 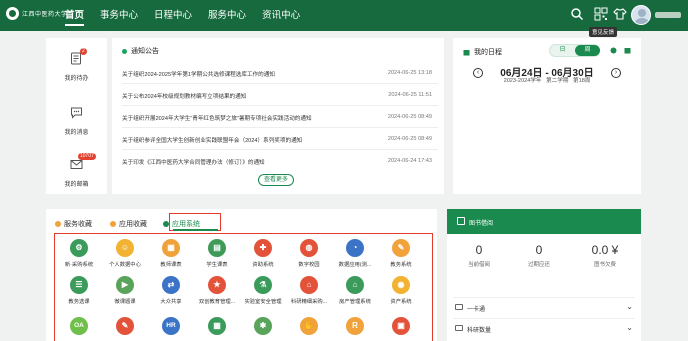 I want to click on app-tile: ✎ 教务系统, so click(x=401, y=253).